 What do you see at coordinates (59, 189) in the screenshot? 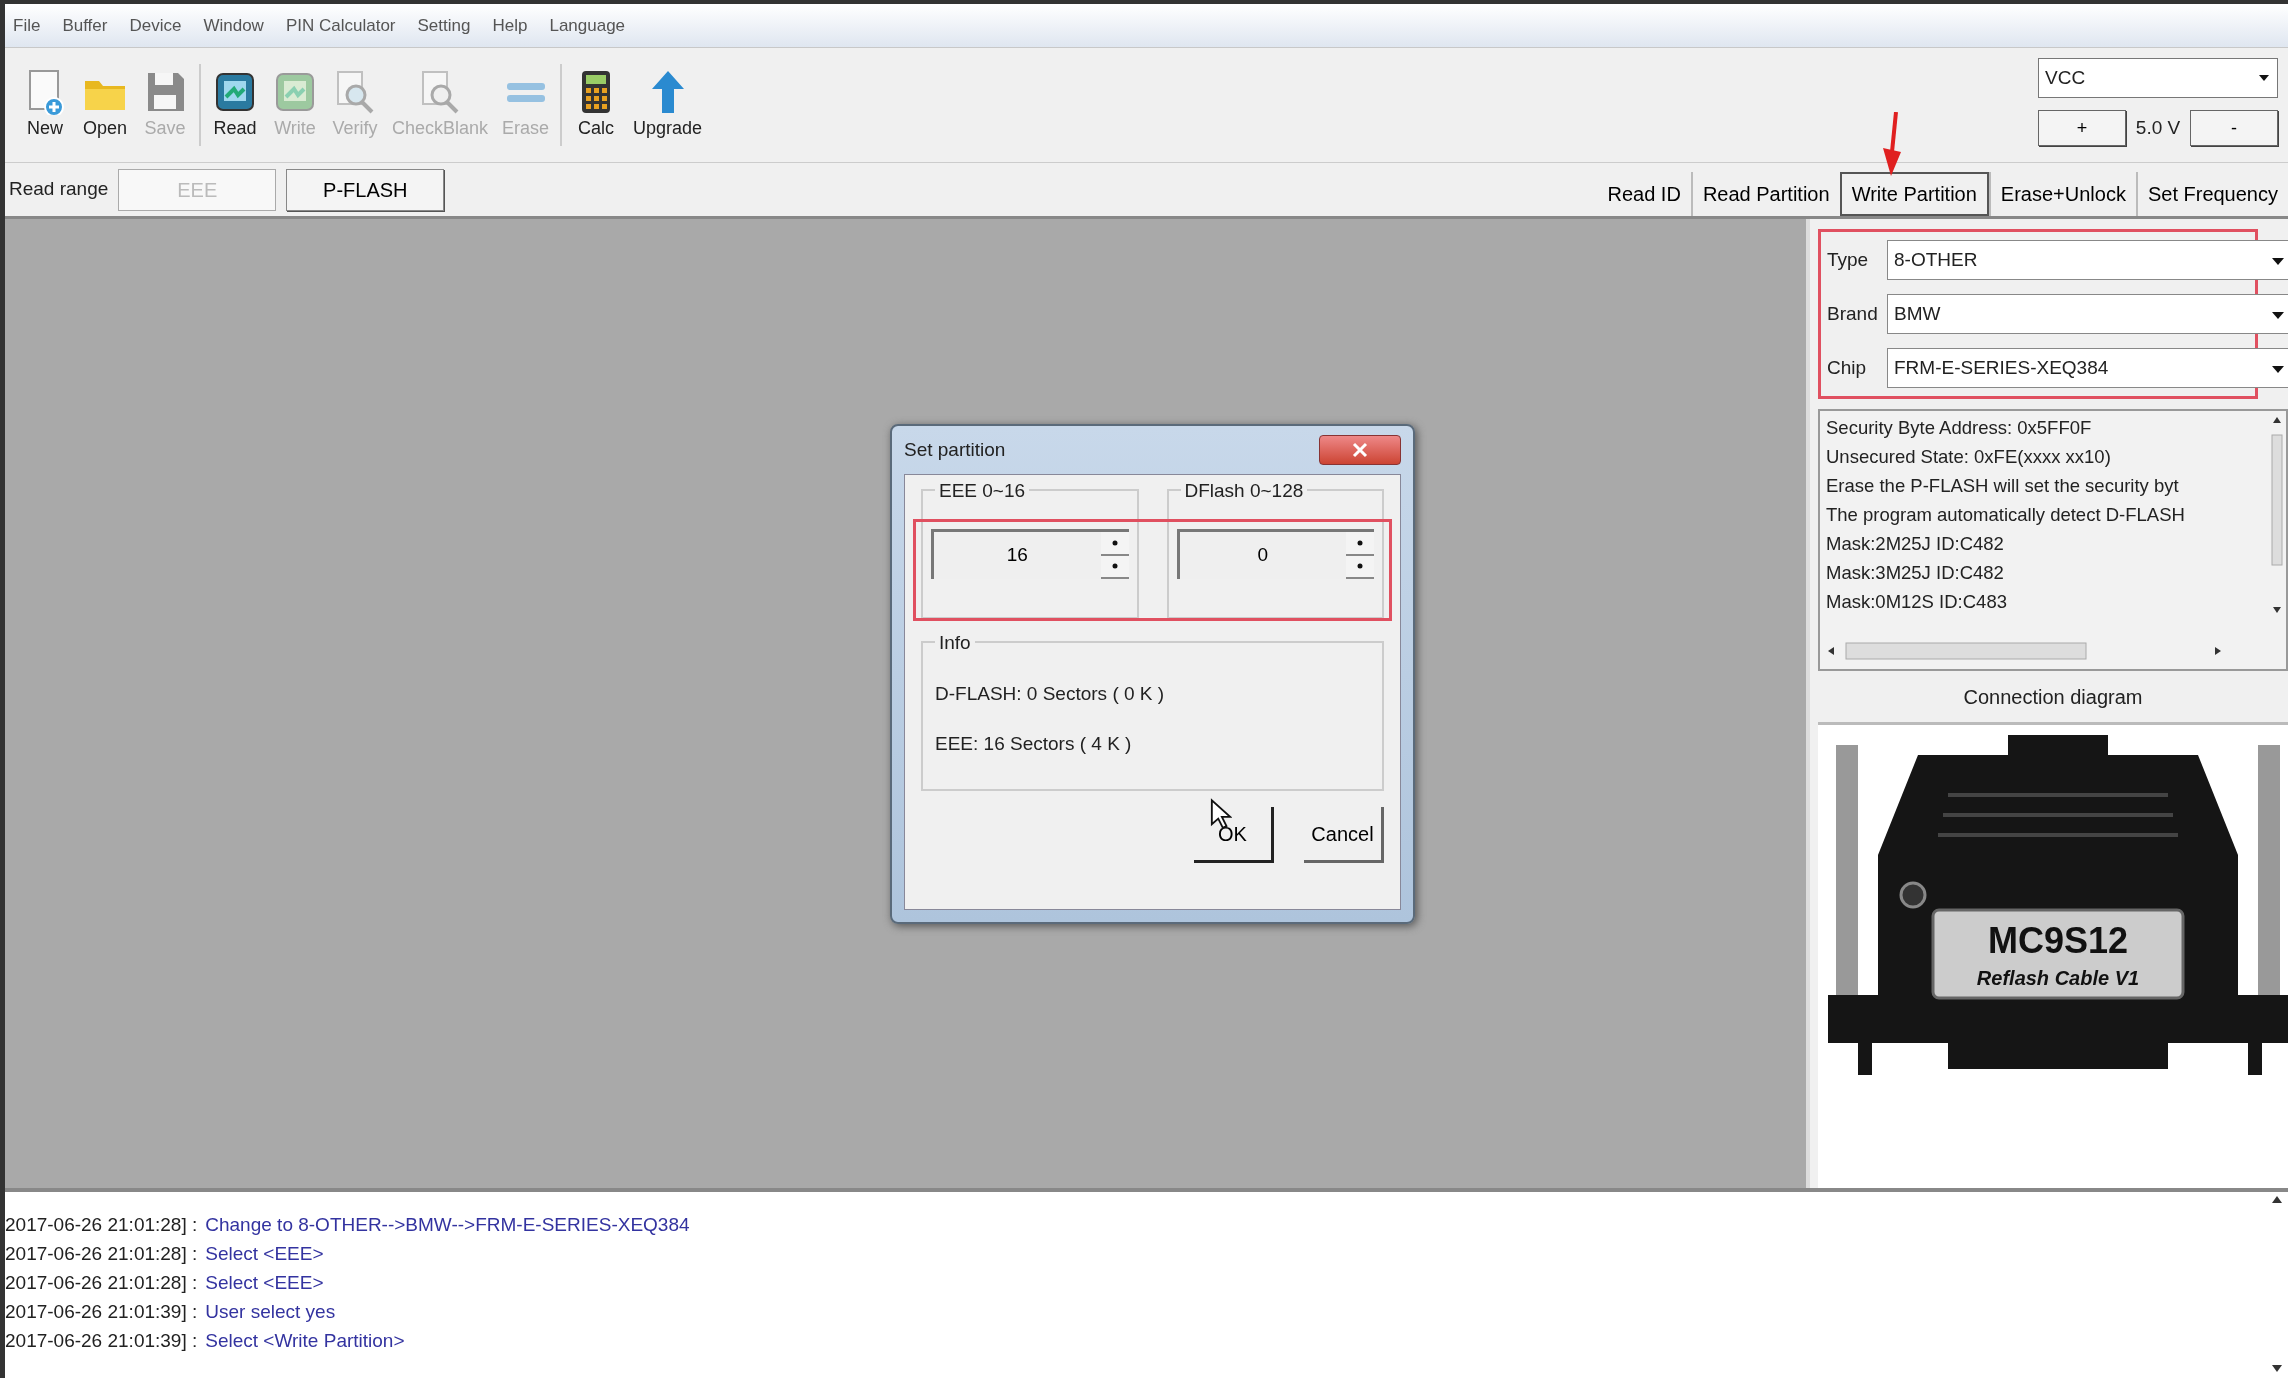
I see `read-range-label: Read range` at bounding box center [59, 189].